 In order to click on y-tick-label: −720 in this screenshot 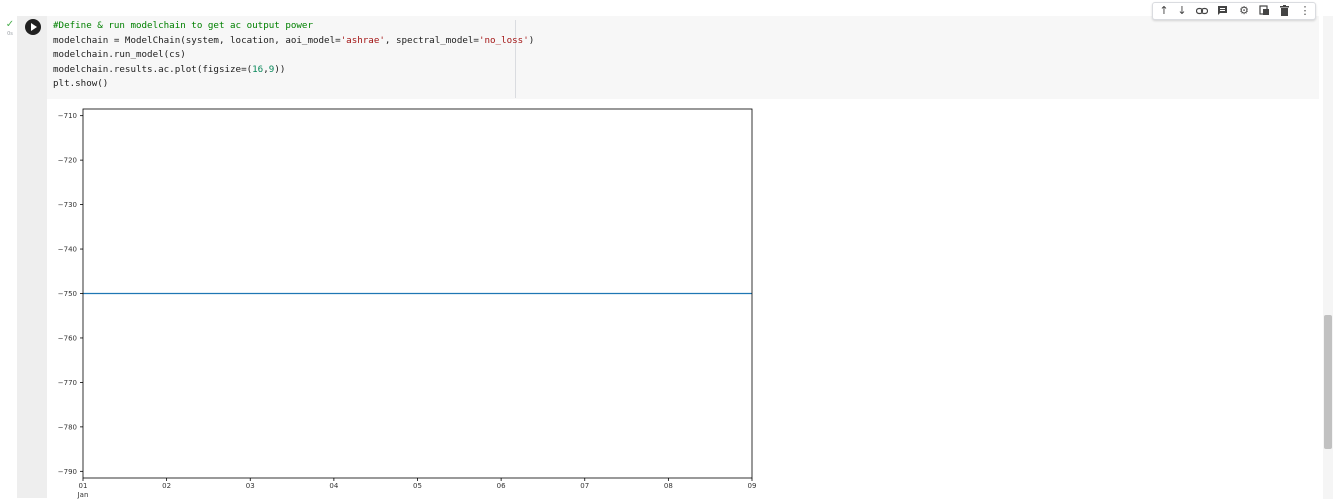, I will do `click(67, 161)`.